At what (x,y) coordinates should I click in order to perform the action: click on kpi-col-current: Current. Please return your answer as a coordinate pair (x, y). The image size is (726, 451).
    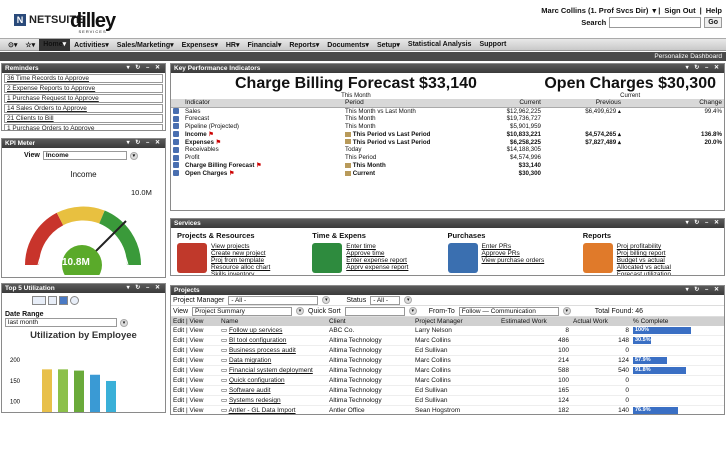
    Looking at the image, I should click on (513, 103).